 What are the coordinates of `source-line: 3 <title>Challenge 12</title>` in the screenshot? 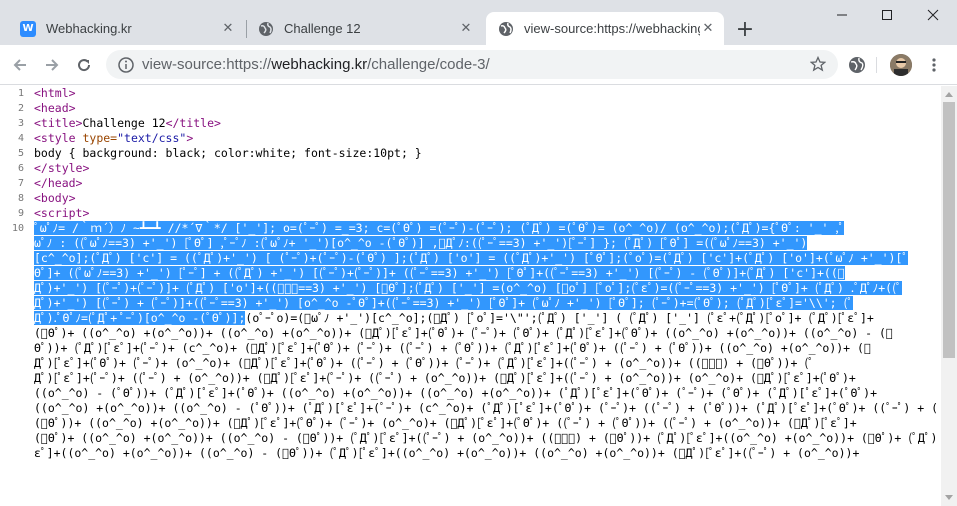 It's located at (470, 123).